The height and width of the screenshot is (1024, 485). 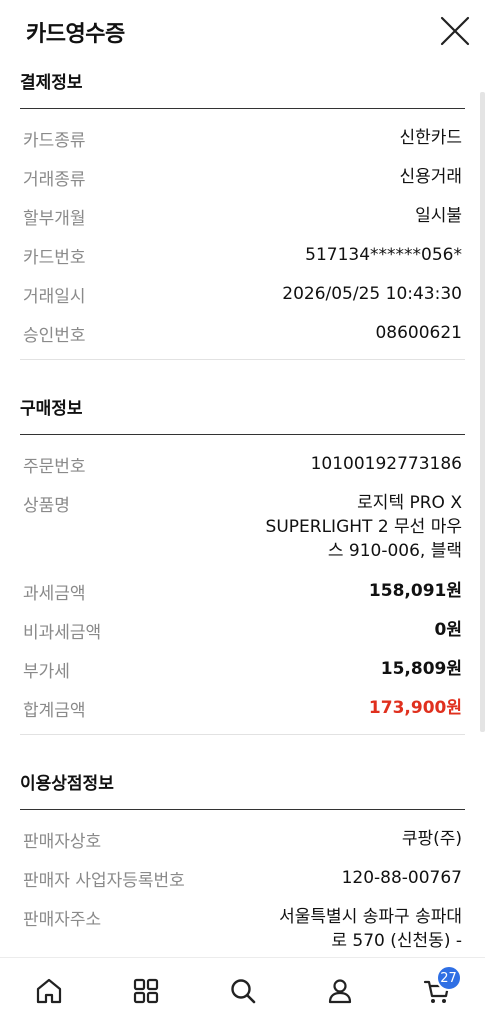 I want to click on person-icon, so click(x=339, y=991).